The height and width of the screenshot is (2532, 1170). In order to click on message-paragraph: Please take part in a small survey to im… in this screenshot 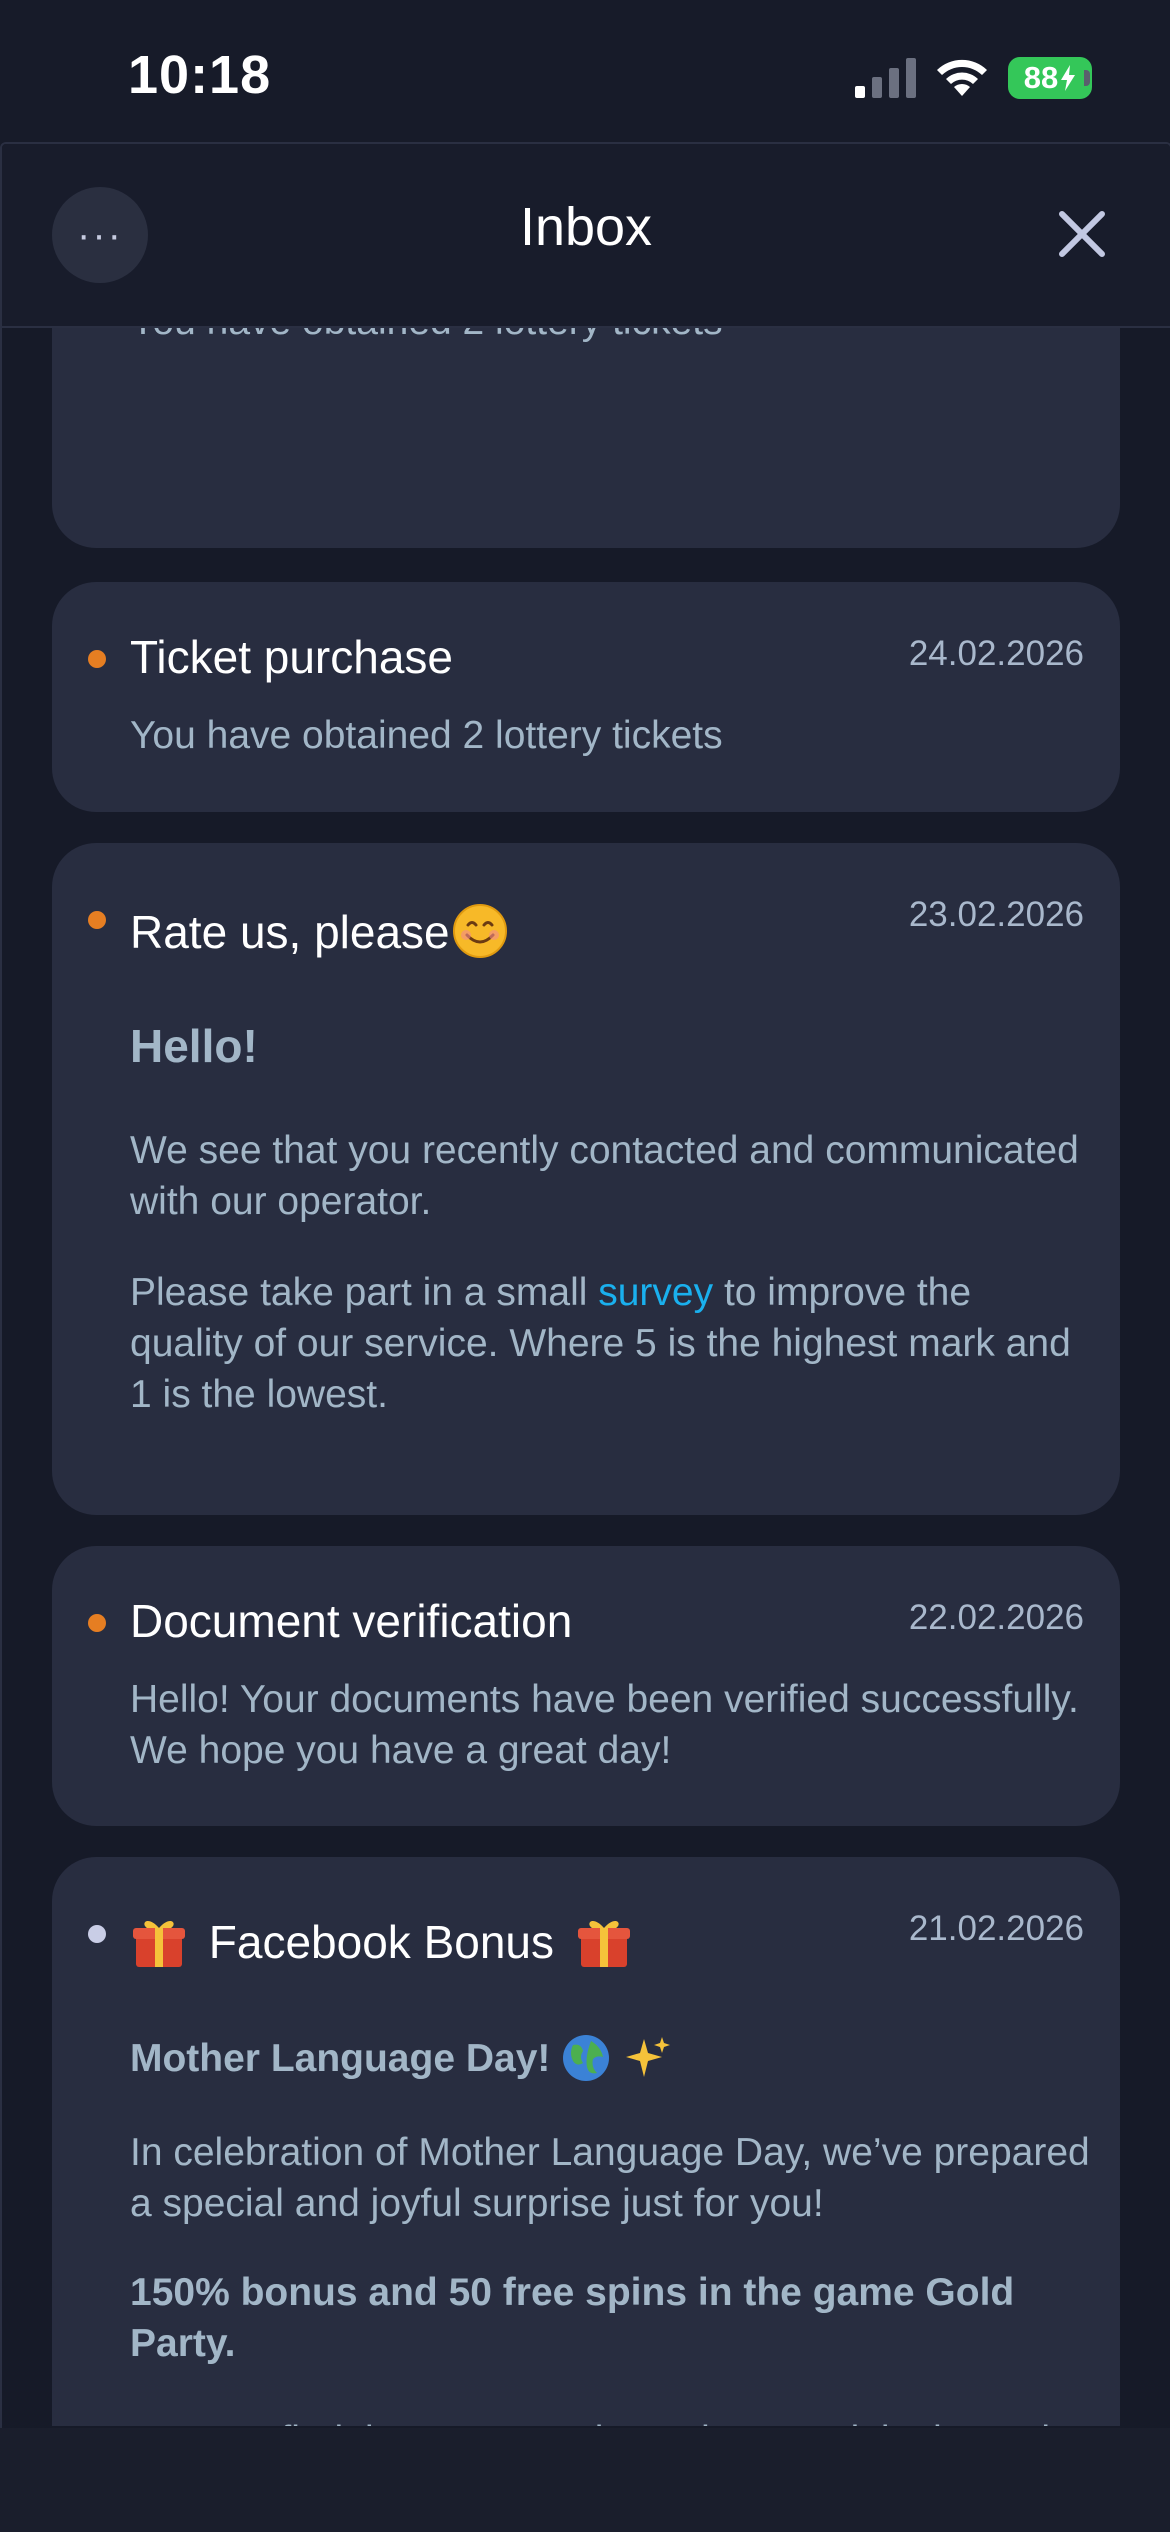, I will do `click(610, 1343)`.